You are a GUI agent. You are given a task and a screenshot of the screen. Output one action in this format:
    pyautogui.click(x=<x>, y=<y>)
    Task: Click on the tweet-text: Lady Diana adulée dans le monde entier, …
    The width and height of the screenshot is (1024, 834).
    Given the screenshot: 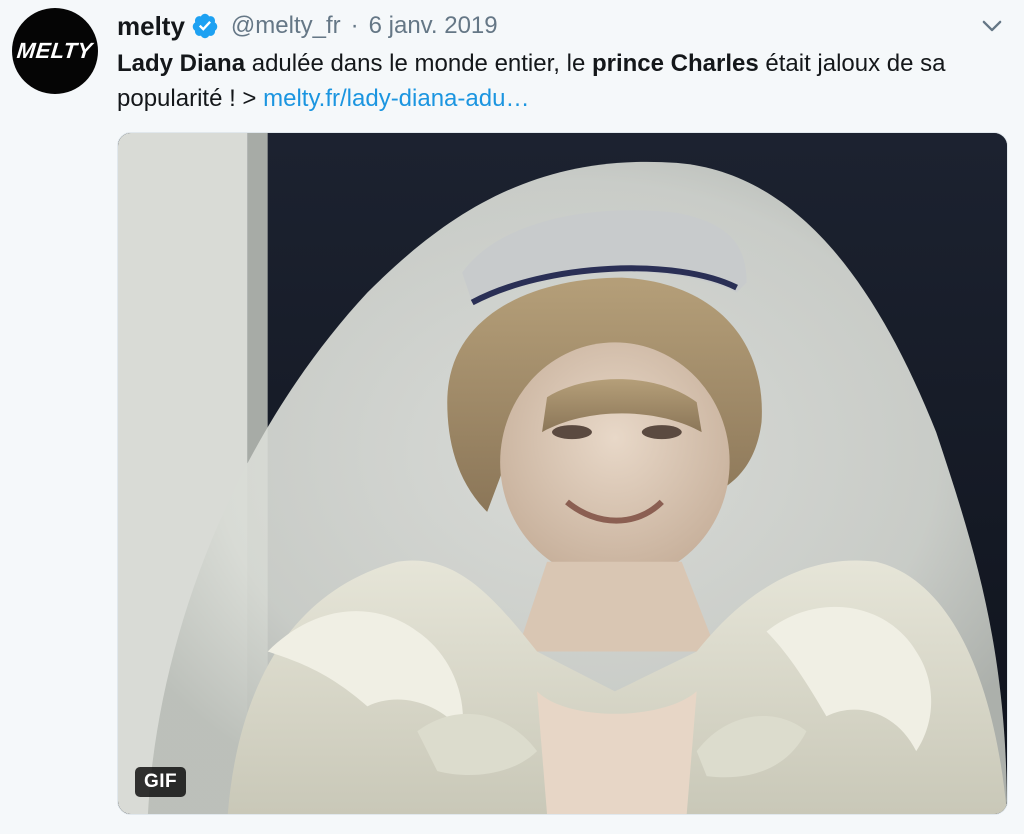 What is the action you would take?
    pyautogui.click(x=562, y=81)
    